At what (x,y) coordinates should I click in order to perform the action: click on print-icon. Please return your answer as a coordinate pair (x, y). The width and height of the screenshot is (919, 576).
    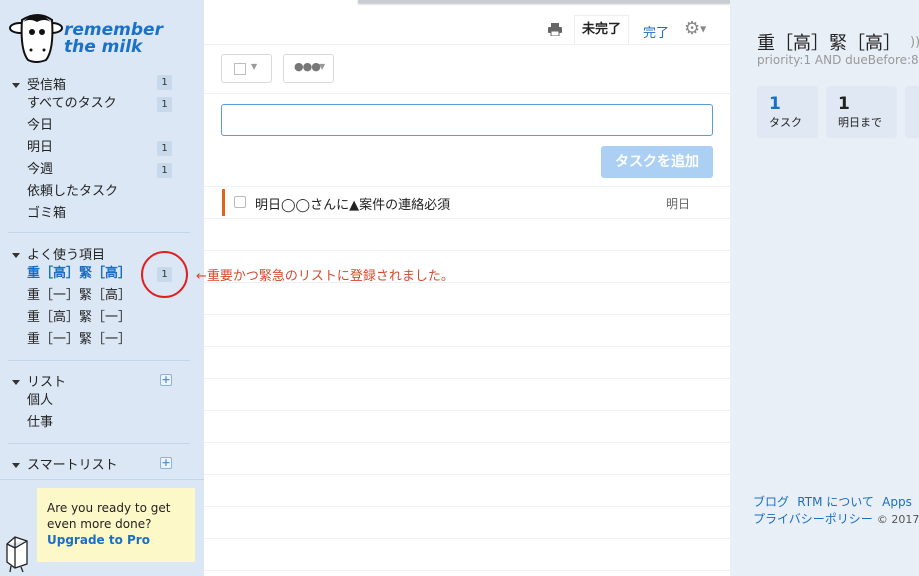
    Looking at the image, I should click on (555, 29).